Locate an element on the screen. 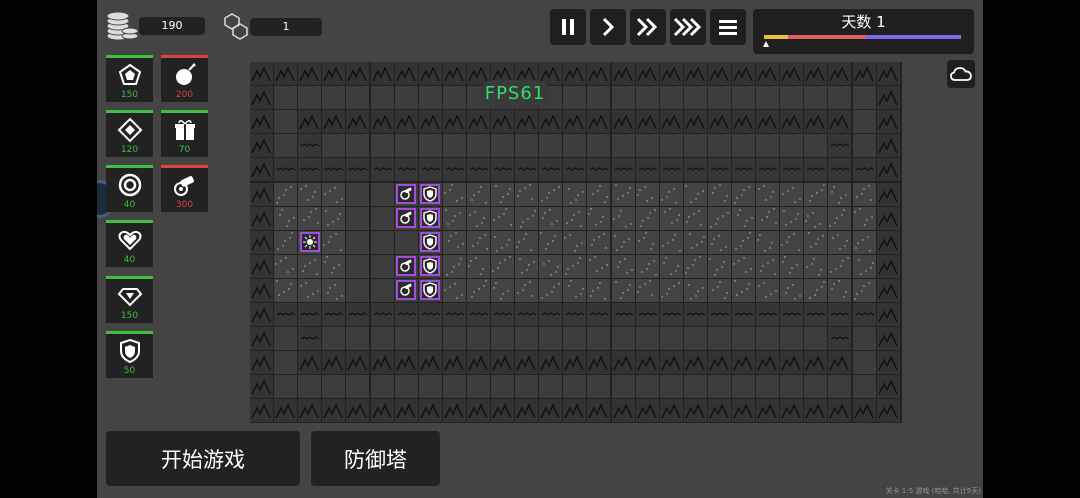  core-unit is located at coordinates (309, 242).